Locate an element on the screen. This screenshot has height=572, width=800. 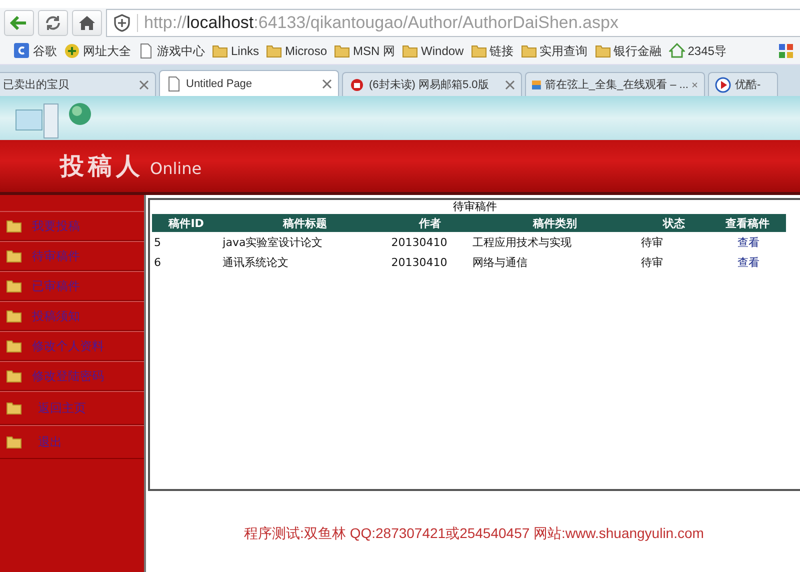
bookmark-item: 链接 is located at coordinates (492, 51).